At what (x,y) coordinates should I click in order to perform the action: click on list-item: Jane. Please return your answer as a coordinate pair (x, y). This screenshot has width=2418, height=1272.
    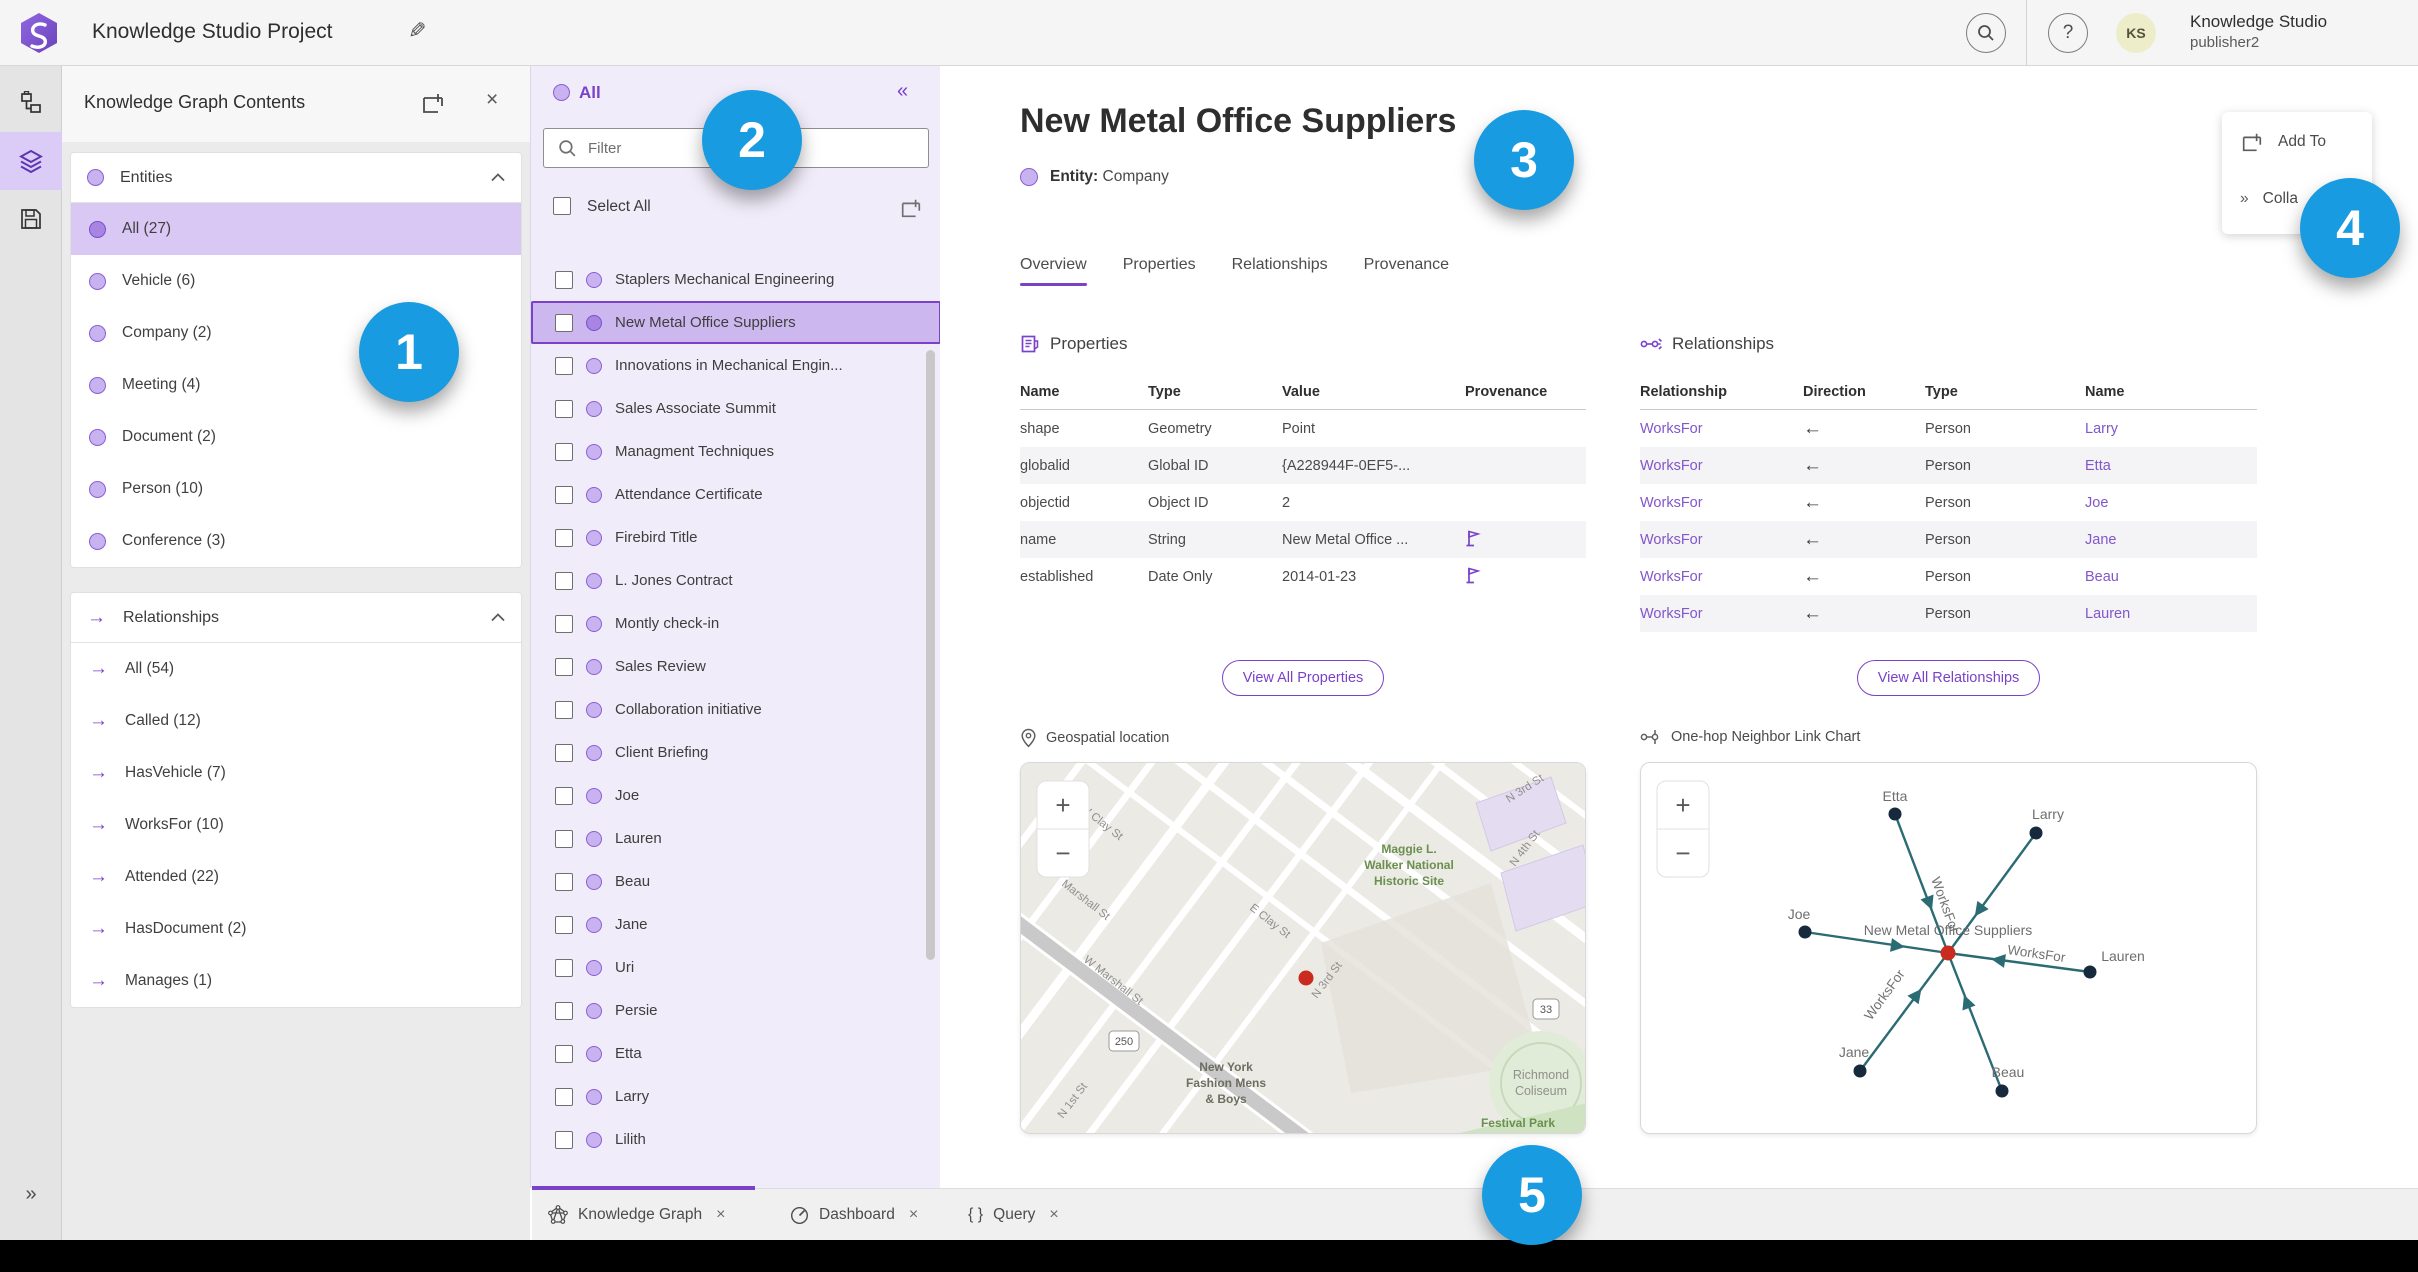
    Looking at the image, I should click on (736, 924).